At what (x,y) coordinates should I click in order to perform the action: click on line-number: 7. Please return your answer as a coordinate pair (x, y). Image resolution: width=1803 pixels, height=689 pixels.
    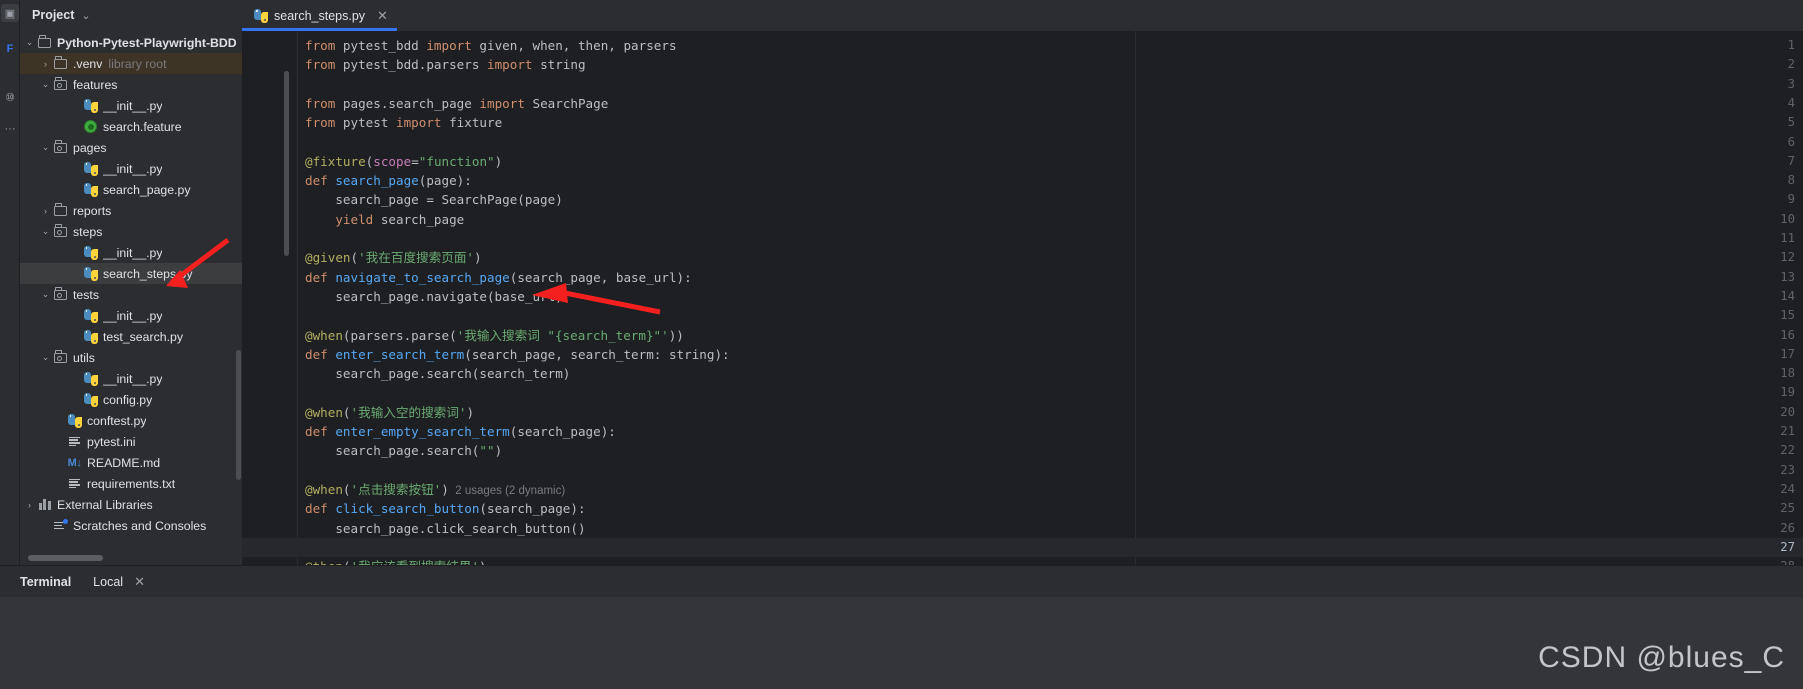
    Looking at the image, I should click on (1791, 160).